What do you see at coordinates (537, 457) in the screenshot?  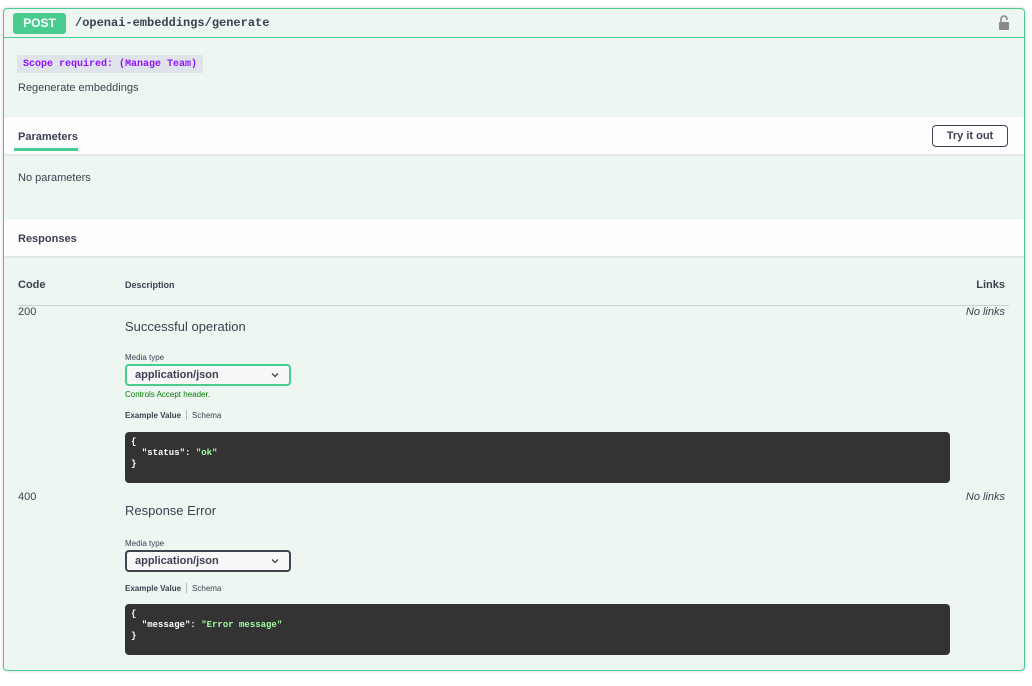 I see `example-code-block: { "status": "ok" }` at bounding box center [537, 457].